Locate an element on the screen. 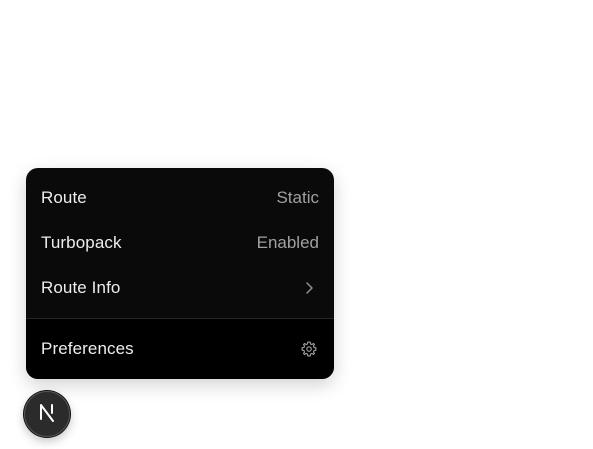 This screenshot has width=593, height=449. menu-row-route: Route Static is located at coordinates (180, 198).